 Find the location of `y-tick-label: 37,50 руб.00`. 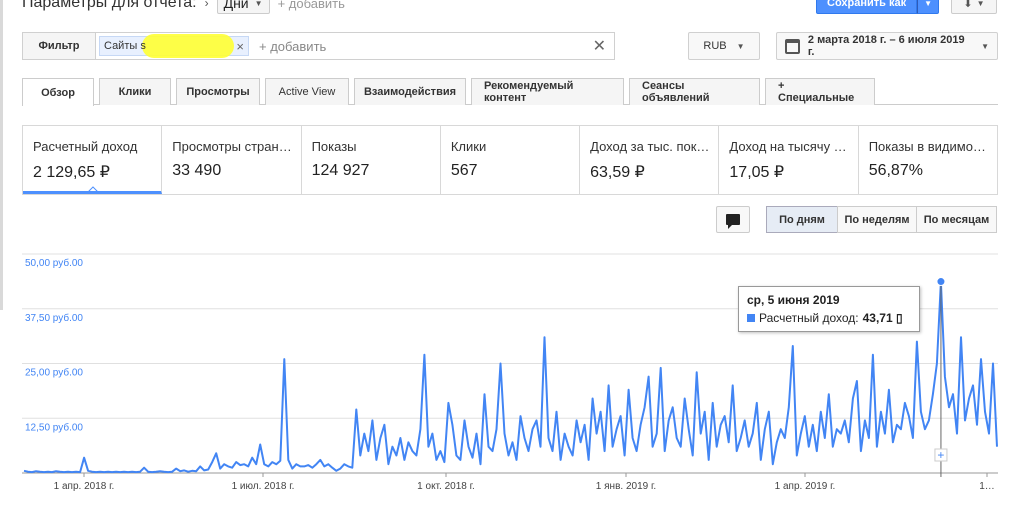

y-tick-label: 37,50 руб.00 is located at coordinates (54, 318).